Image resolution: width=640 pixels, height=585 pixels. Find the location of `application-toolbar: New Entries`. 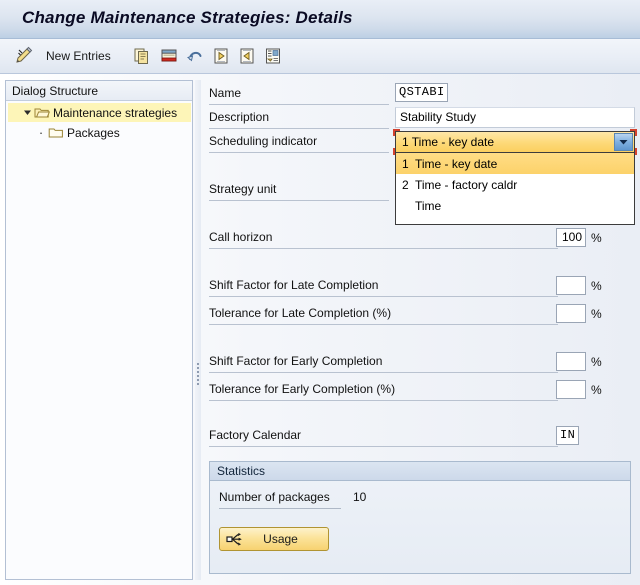

application-toolbar: New Entries is located at coordinates (320, 56).